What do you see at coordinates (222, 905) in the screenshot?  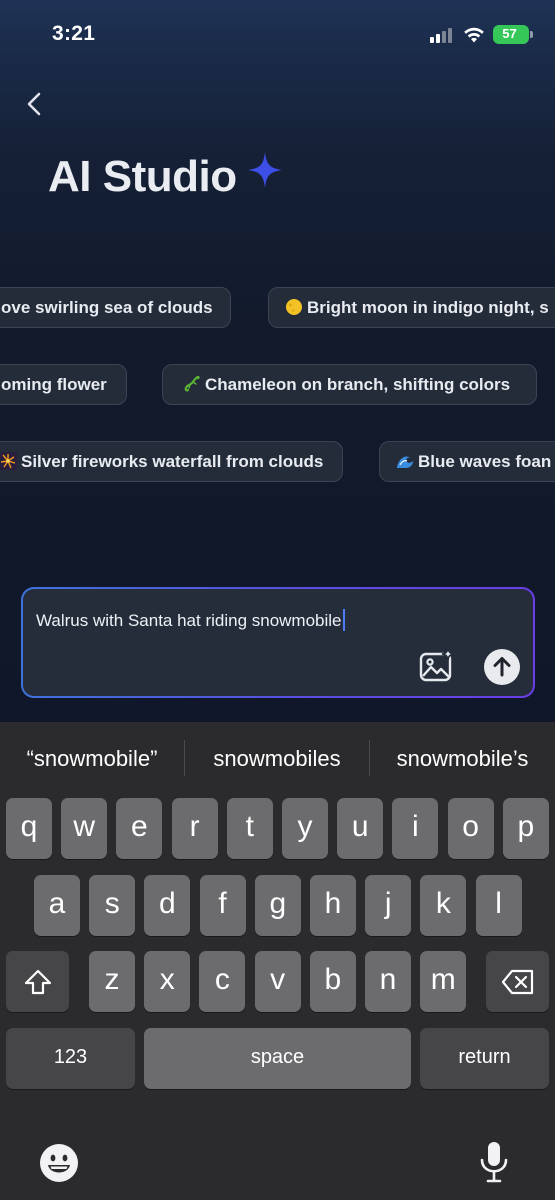 I see `key-f: f` at bounding box center [222, 905].